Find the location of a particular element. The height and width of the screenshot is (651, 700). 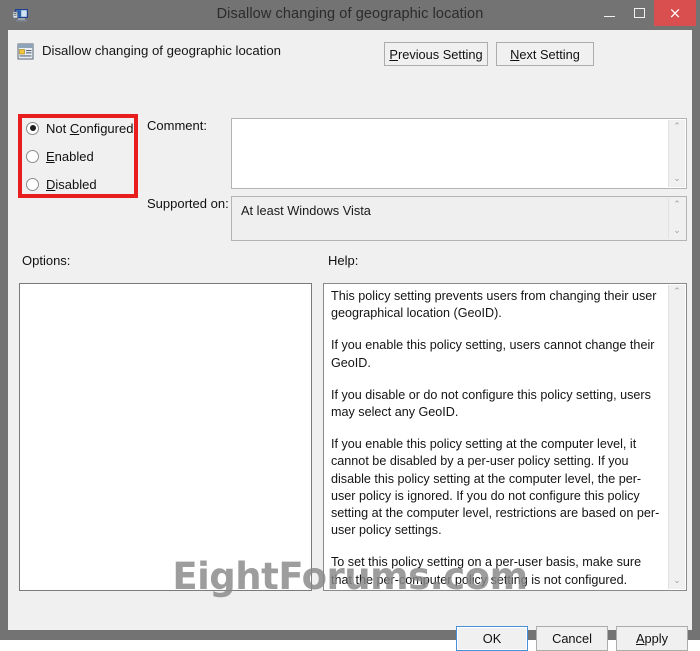

radio-not-configured-indicator is located at coordinates (32, 128).